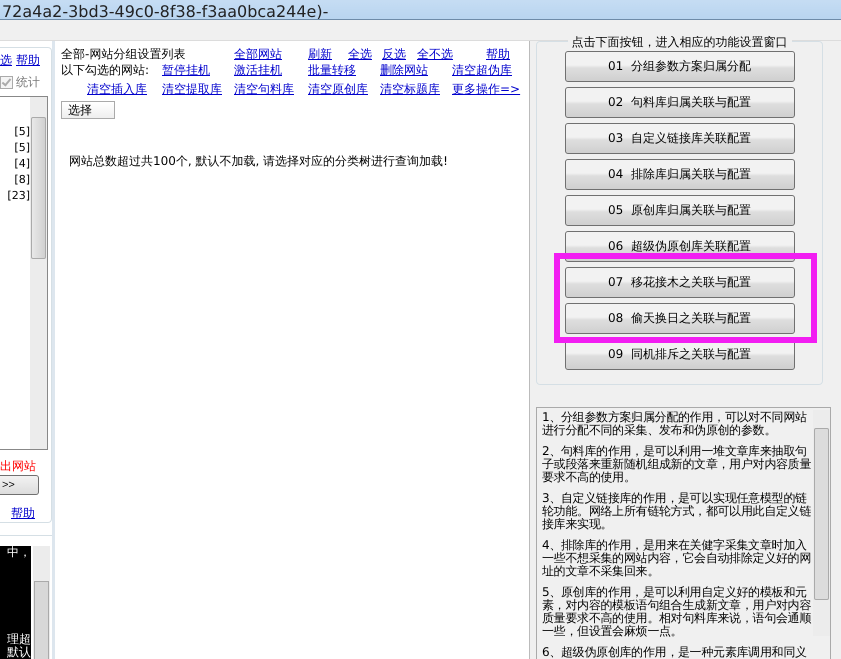 This screenshot has width=841, height=659. I want to click on link: 反选, so click(399, 54).